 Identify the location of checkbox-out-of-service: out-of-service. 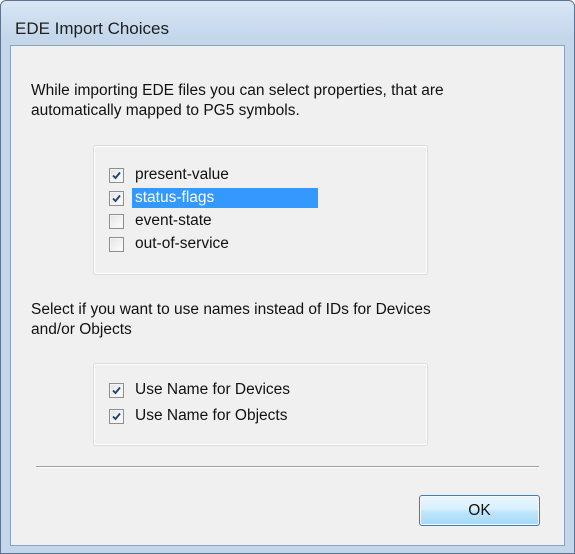
(170, 244).